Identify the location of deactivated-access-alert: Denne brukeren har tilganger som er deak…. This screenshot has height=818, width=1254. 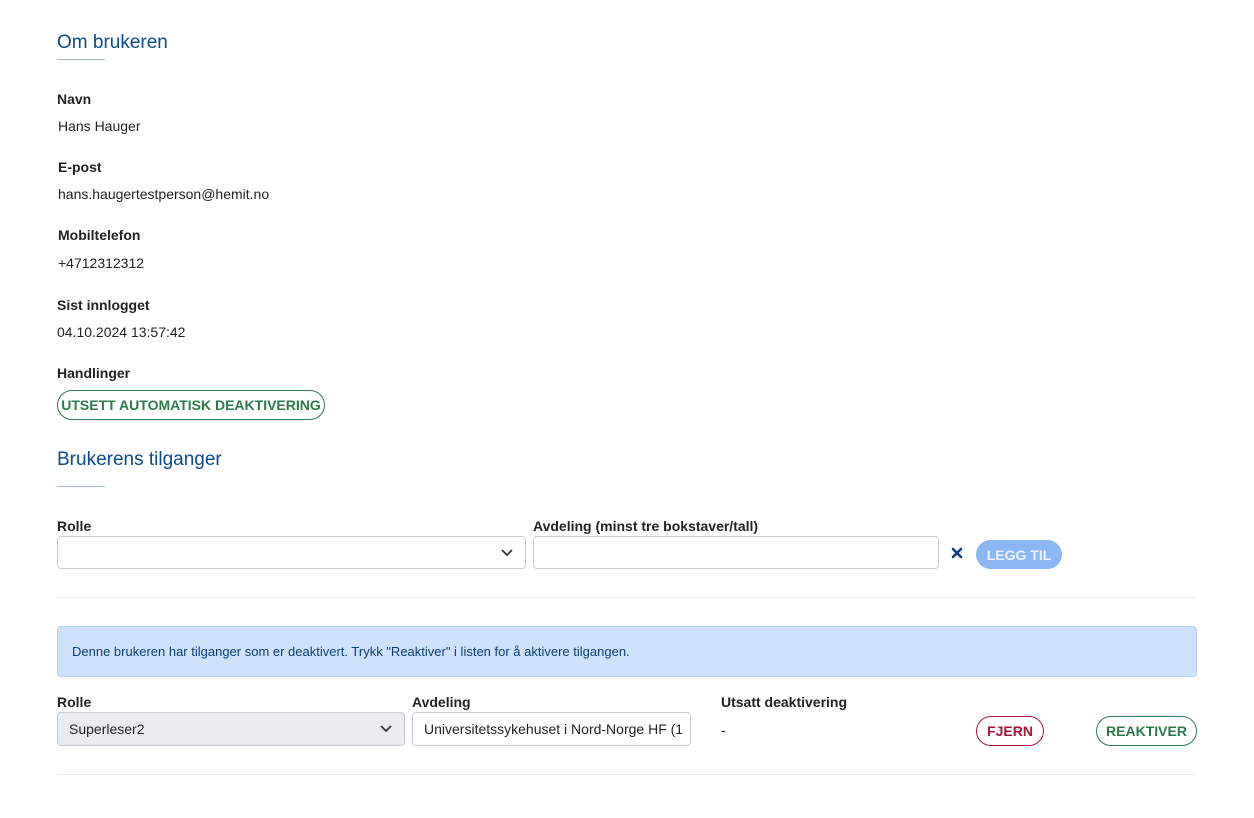
(627, 651).